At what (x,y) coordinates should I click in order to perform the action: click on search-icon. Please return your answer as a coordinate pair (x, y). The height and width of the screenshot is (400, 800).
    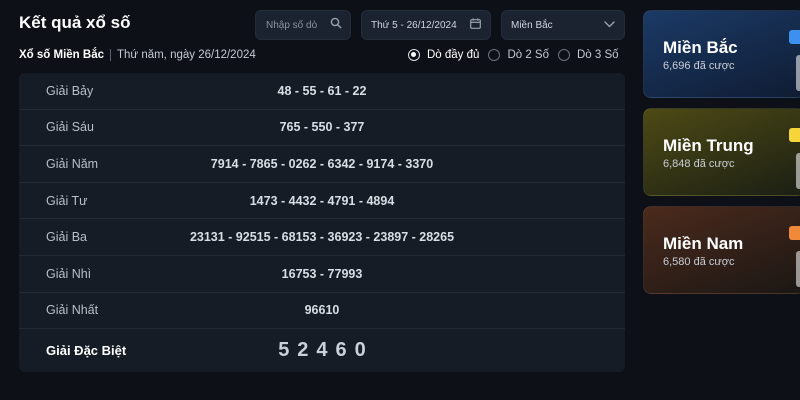
    Looking at the image, I should click on (336, 25).